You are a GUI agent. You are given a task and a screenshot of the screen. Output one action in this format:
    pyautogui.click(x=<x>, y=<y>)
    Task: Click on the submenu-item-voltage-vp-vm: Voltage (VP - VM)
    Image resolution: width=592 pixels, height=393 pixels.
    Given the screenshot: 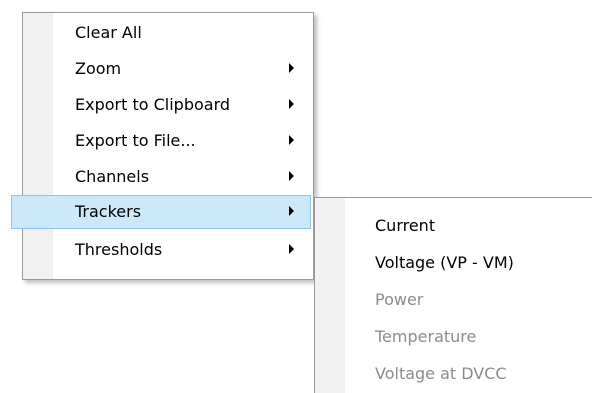 What is the action you would take?
    pyautogui.click(x=452, y=263)
    